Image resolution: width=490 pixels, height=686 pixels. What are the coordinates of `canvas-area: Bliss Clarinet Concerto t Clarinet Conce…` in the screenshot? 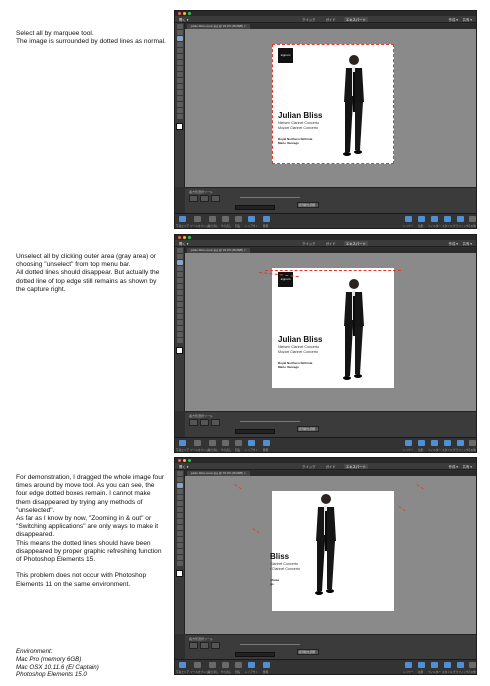 It's located at (330, 555).